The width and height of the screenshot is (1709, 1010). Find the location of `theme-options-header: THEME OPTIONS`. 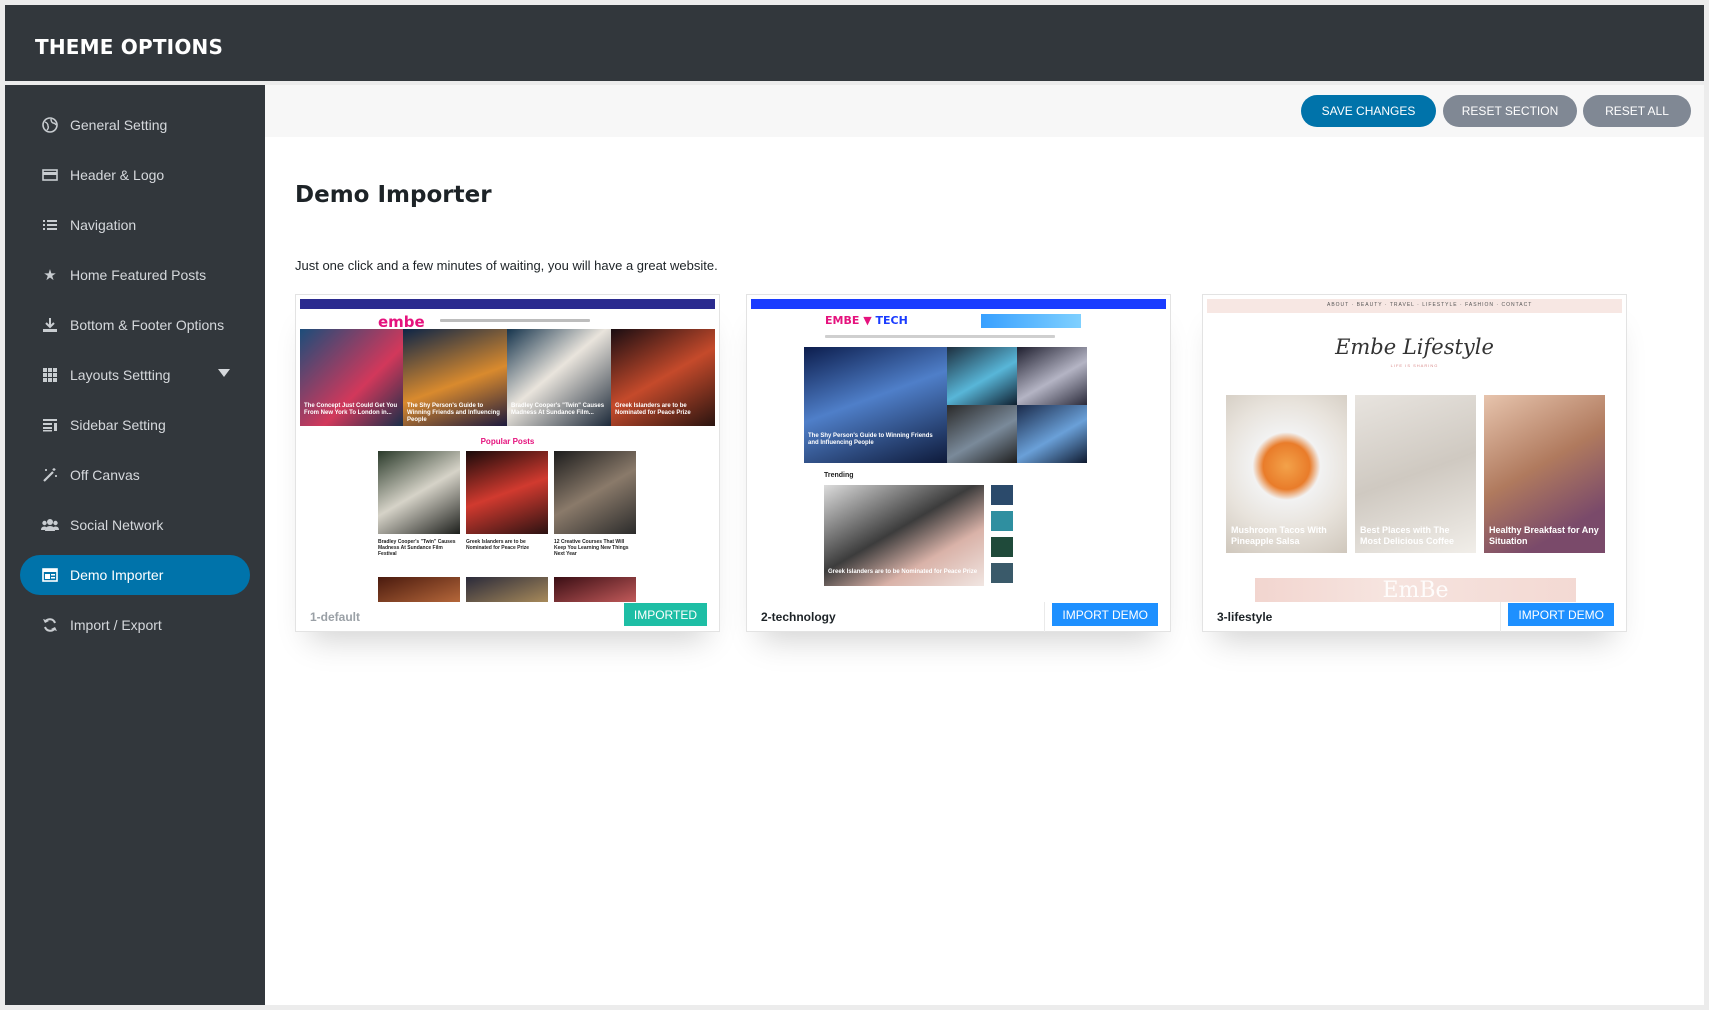

theme-options-header: THEME OPTIONS is located at coordinates (854, 43).